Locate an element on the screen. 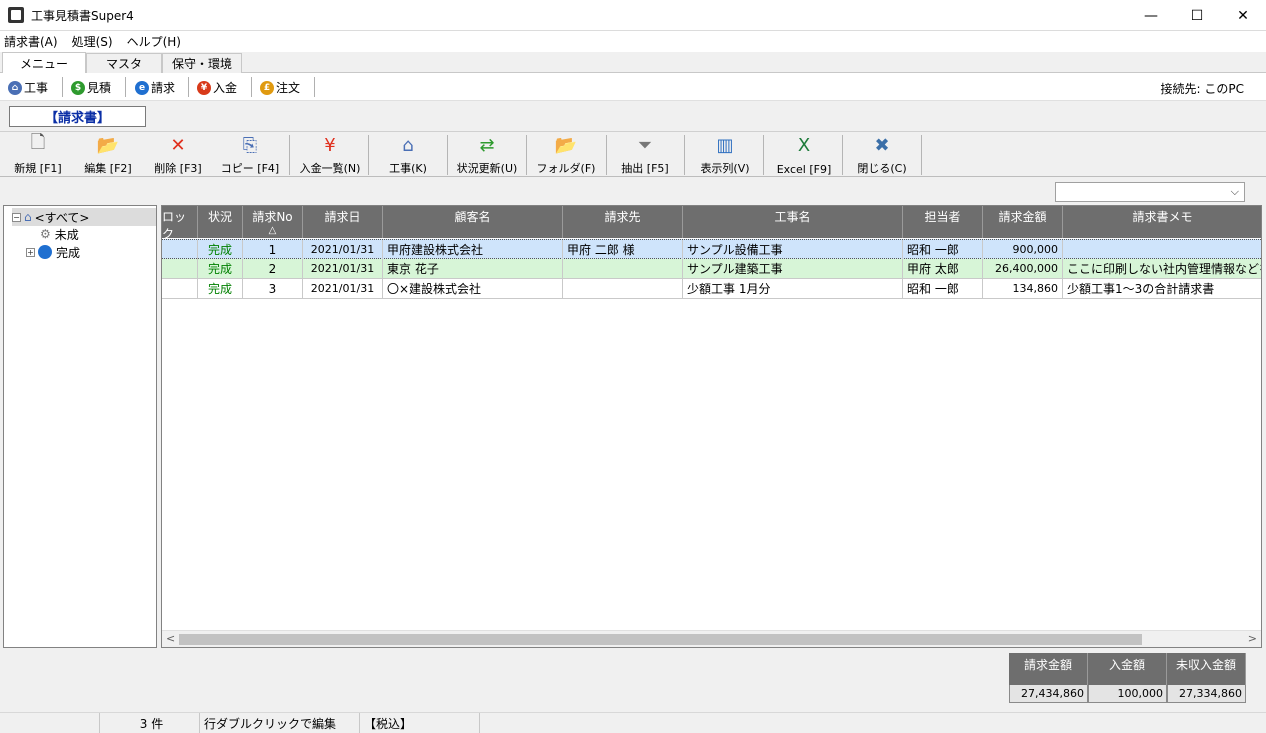 This screenshot has width=1266, height=733. quick-nav-label: 入金 is located at coordinates (225, 88).